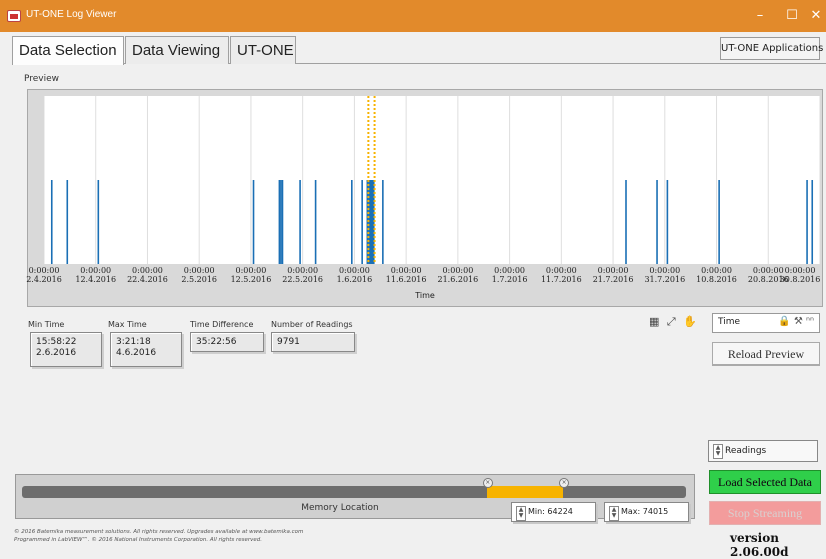  What do you see at coordinates (216, 342) in the screenshot?
I see `time-difference-value: 35:22:56` at bounding box center [216, 342].